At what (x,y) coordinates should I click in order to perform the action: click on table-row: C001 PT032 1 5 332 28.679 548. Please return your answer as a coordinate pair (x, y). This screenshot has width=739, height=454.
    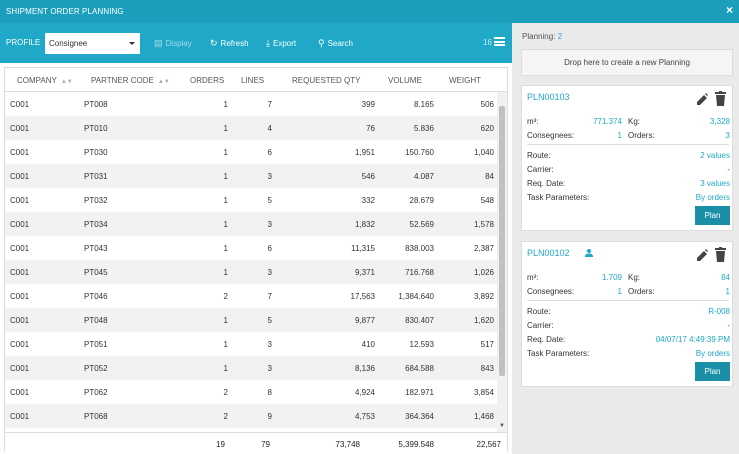
    Looking at the image, I should click on (251, 200).